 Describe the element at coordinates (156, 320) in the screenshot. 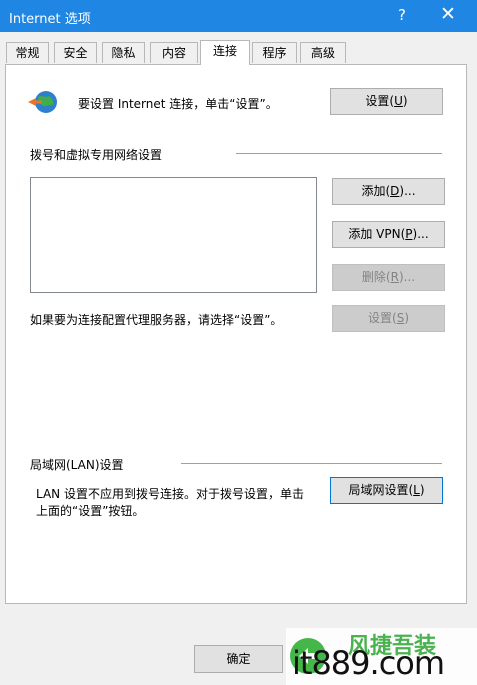

I see `proxy-text: 如果要为连接配置代理服务器，请选择“设置”。` at that location.